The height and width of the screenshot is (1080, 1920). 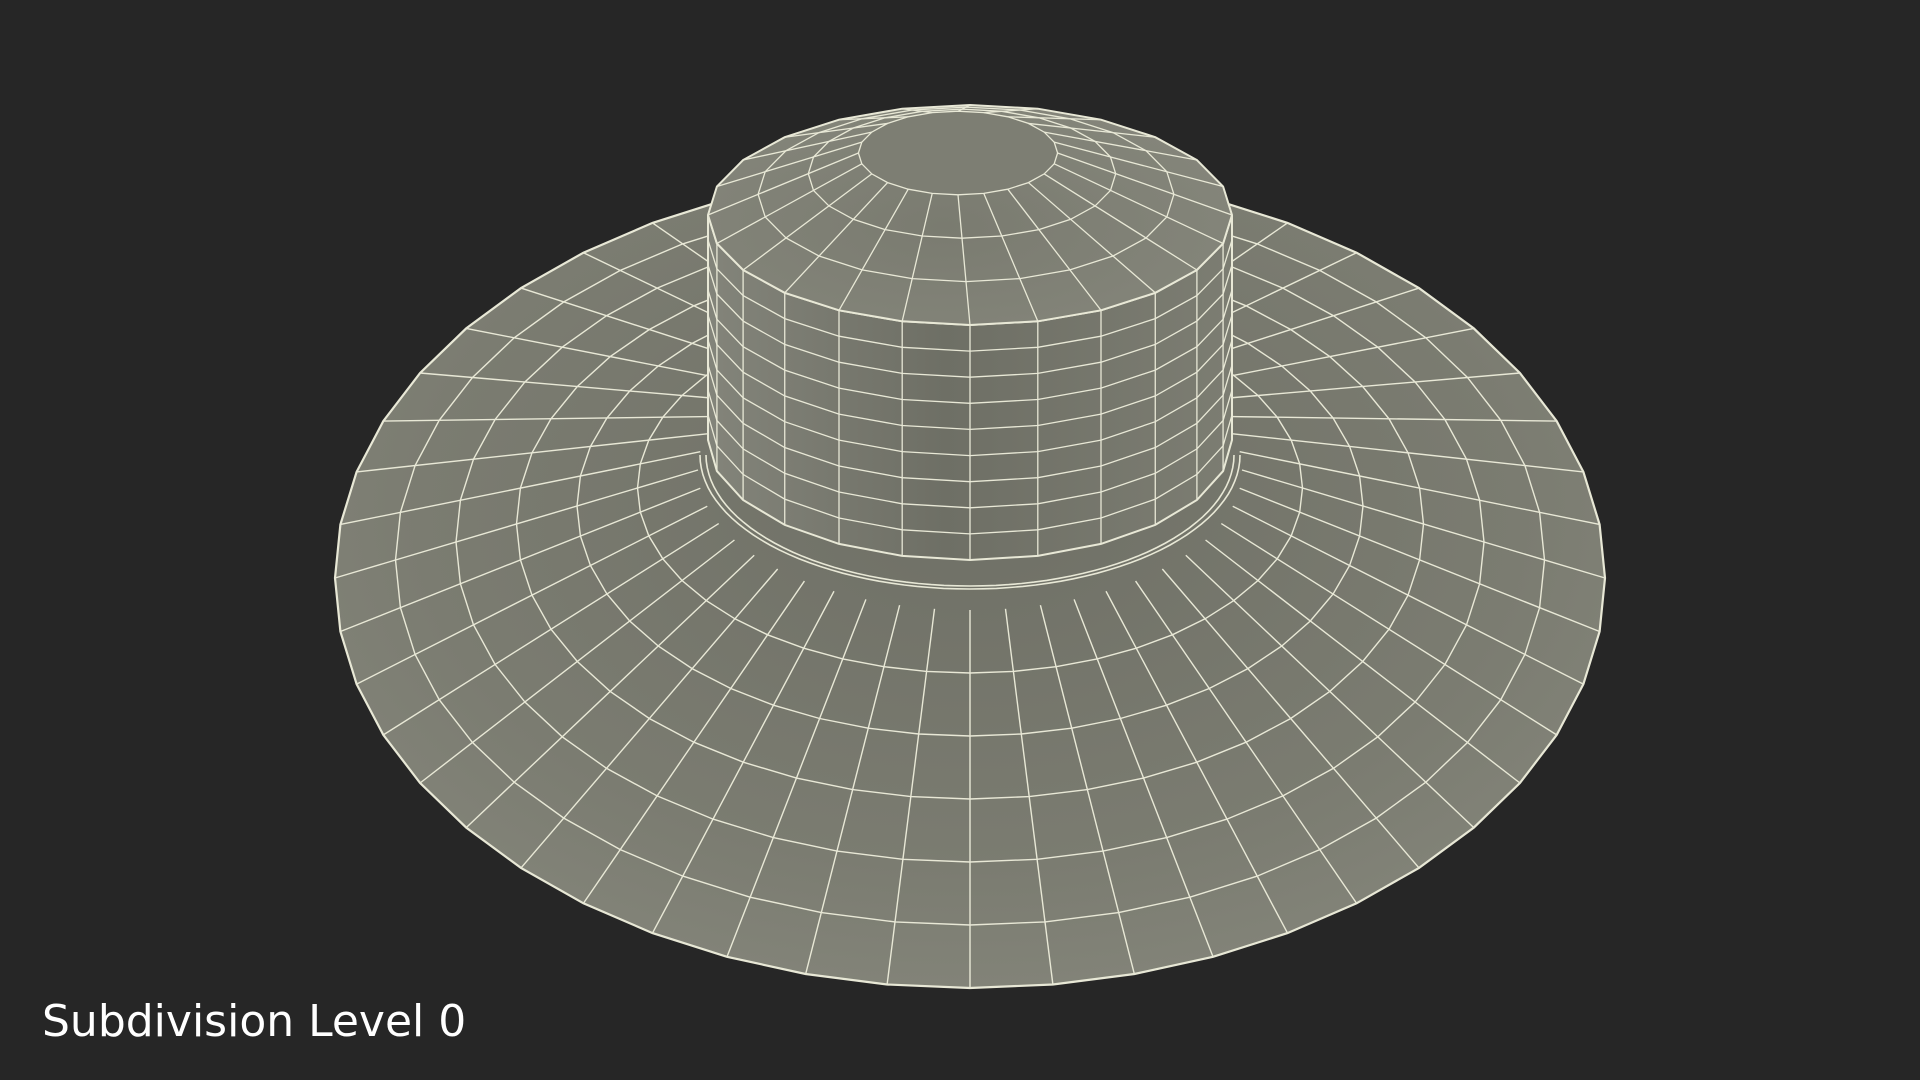 What do you see at coordinates (970, 215) in the screenshot?
I see `crown-top` at bounding box center [970, 215].